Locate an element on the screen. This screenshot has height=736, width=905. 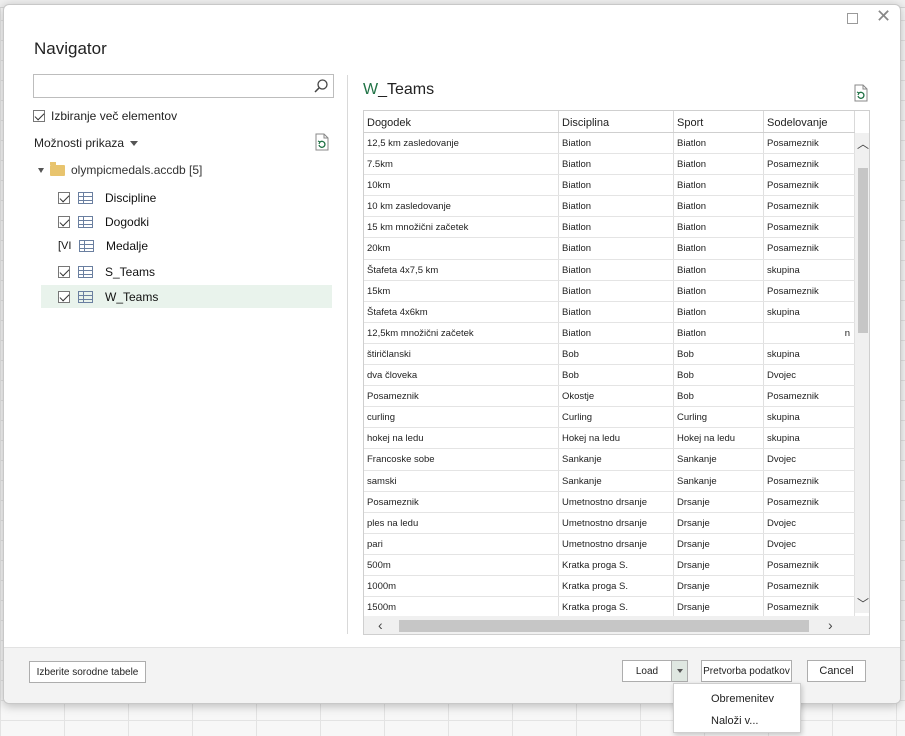
menu-item-load: Obremenitev is located at coordinates (742, 699).